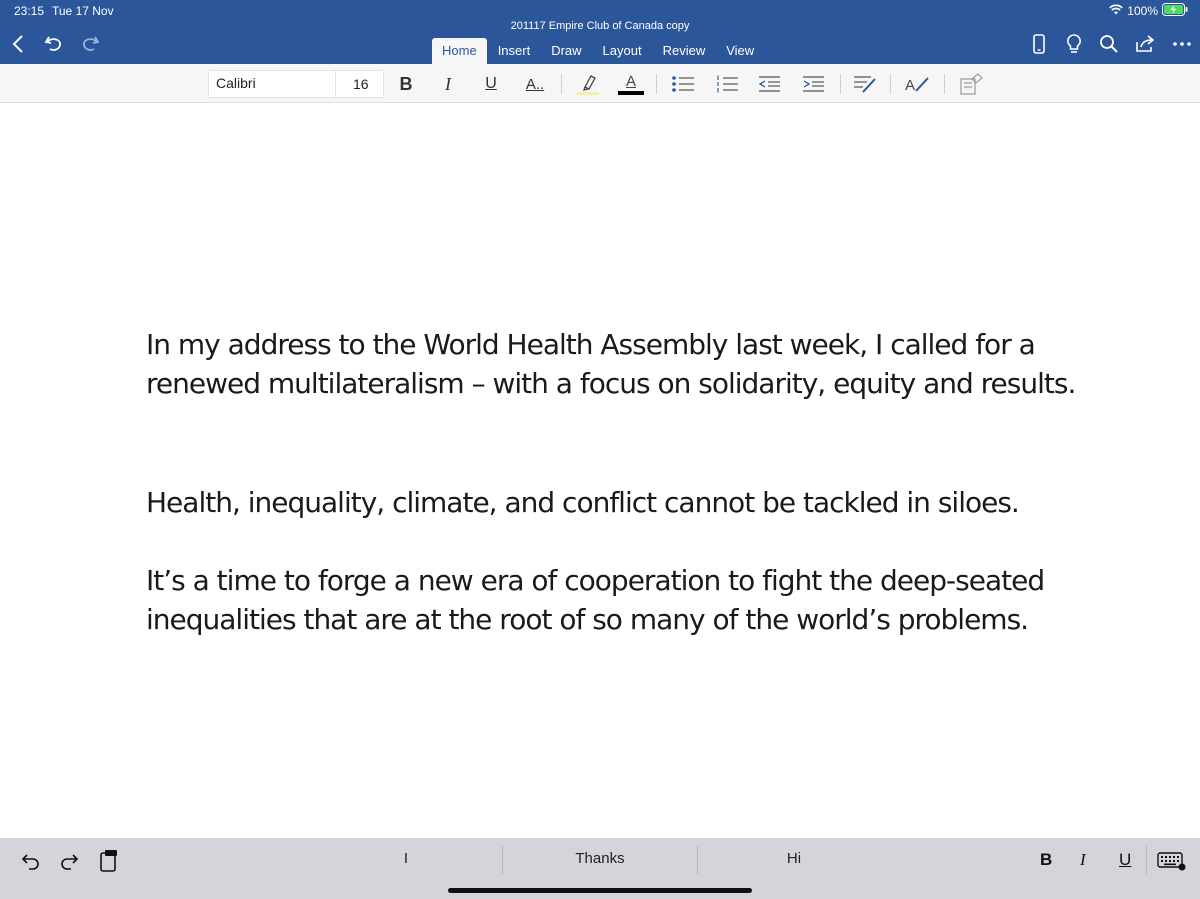 The width and height of the screenshot is (1200, 899). What do you see at coordinates (865, 84) in the screenshot?
I see `styles-icon` at bounding box center [865, 84].